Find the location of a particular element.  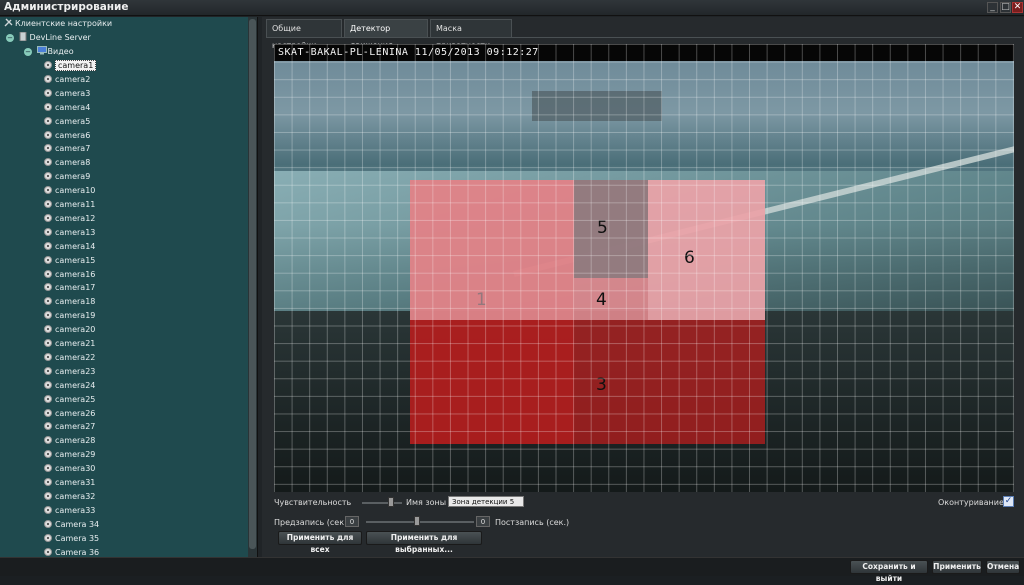

zone-label: 4 is located at coordinates (601, 300).